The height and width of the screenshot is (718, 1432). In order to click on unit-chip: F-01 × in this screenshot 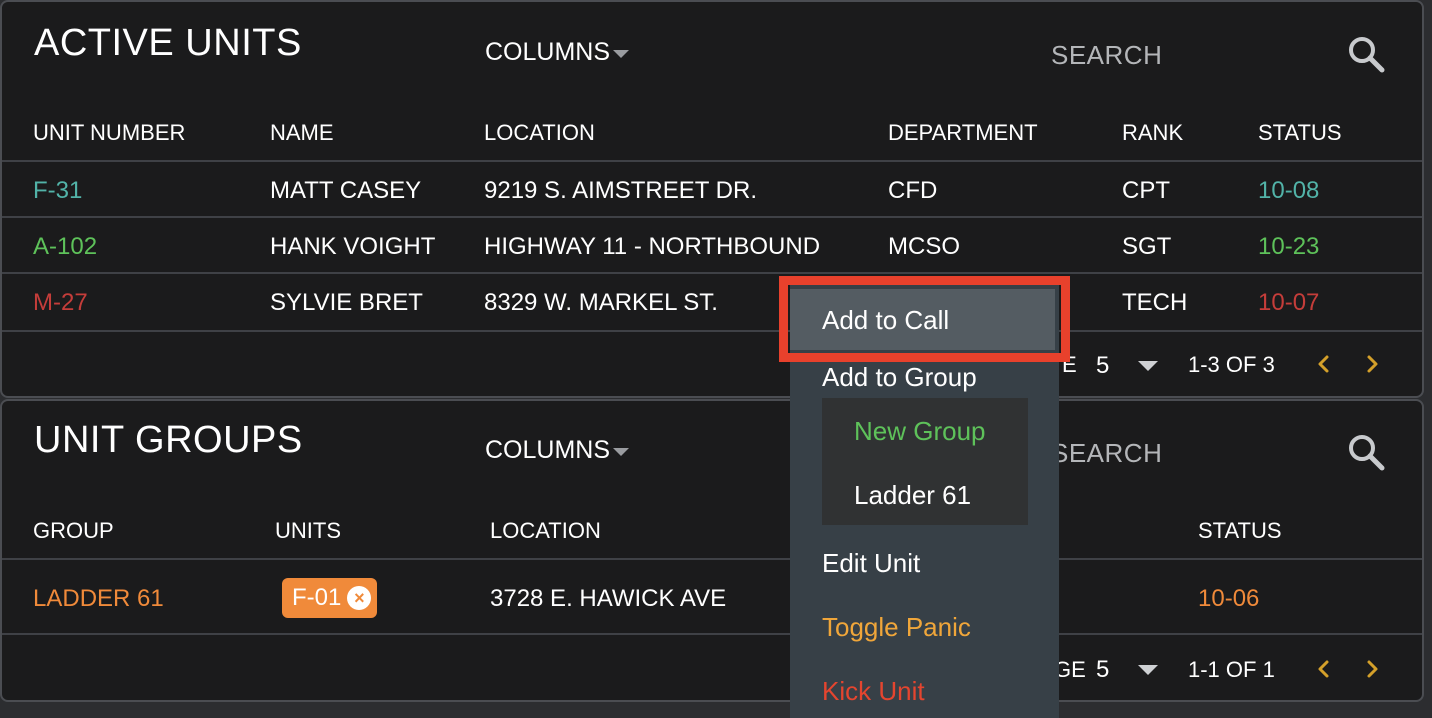, I will do `click(330, 598)`.